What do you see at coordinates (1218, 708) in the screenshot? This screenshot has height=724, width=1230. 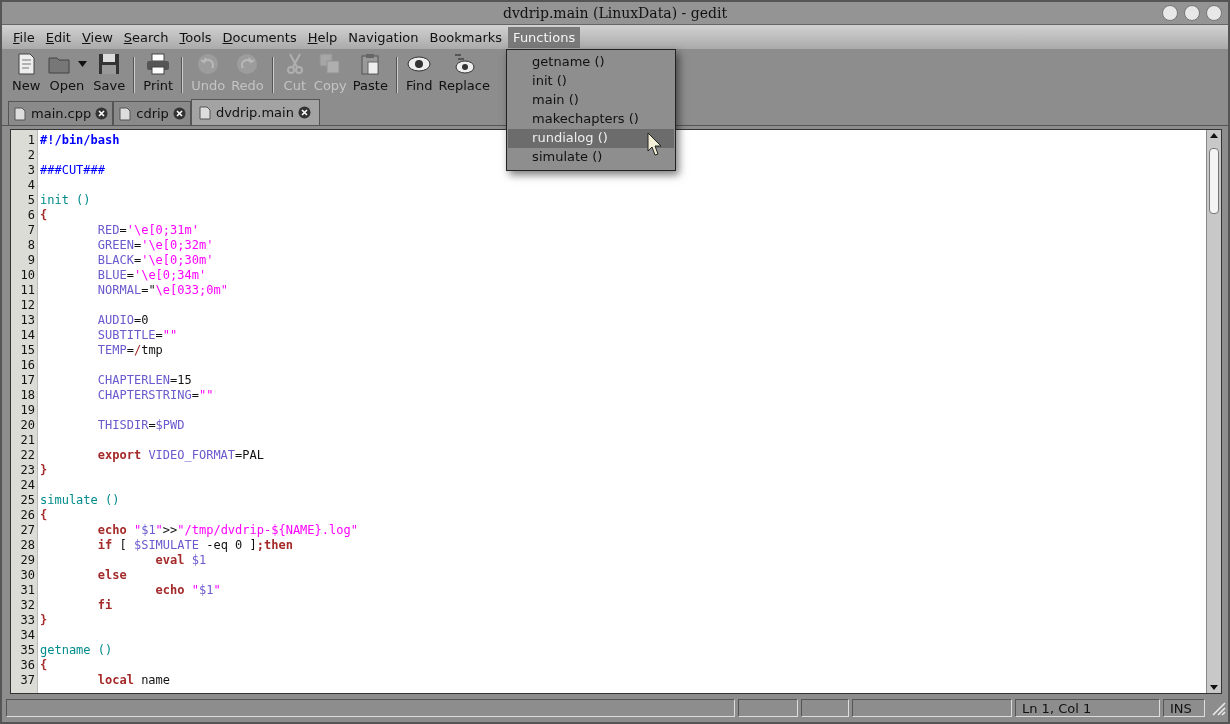 I see `resize-grip-icon` at bounding box center [1218, 708].